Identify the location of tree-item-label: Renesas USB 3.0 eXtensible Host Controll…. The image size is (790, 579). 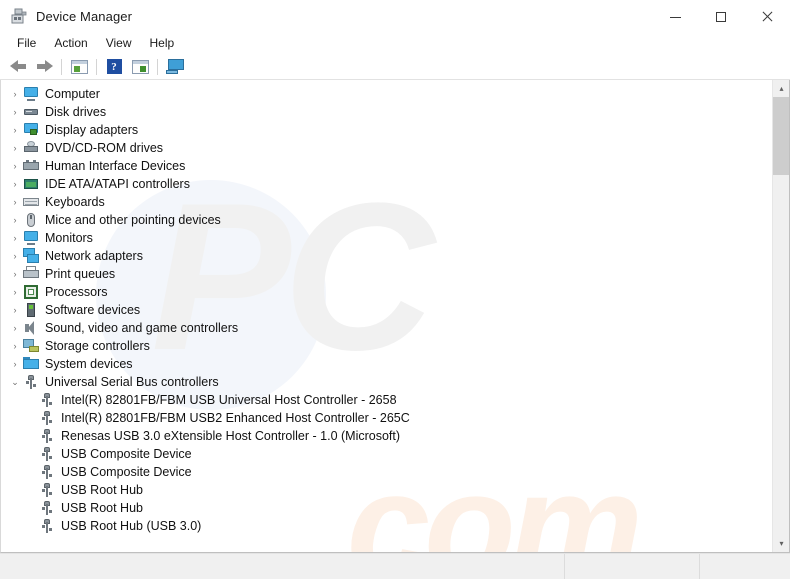
(231, 436).